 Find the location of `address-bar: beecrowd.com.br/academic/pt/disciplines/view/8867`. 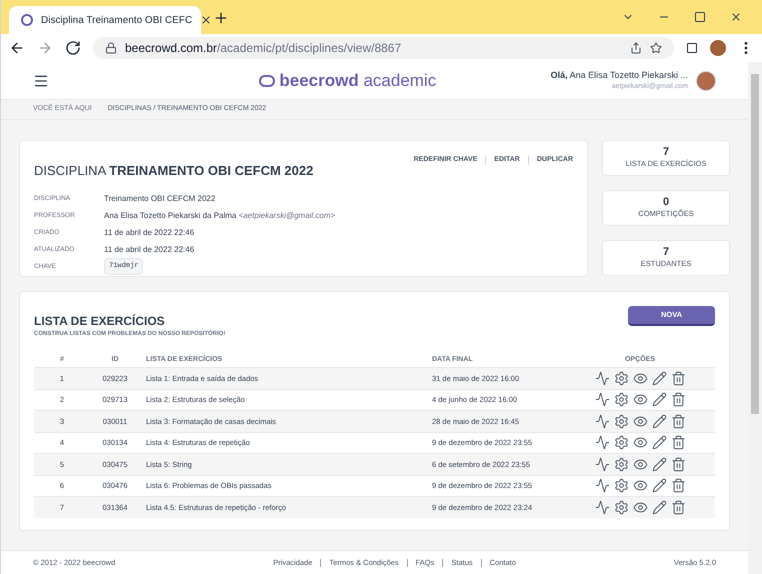

address-bar: beecrowd.com.br/academic/pt/disciplines/view/8867 is located at coordinates (383, 48).